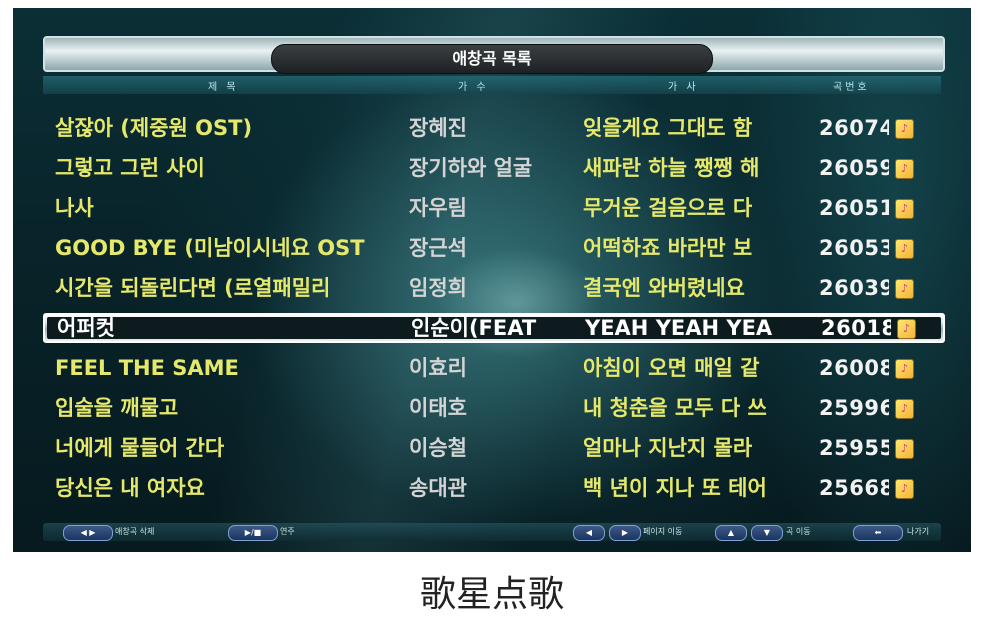 The height and width of the screenshot is (617, 984). Describe the element at coordinates (117, 408) in the screenshot. I see `song-title: 입술을 깨물고` at that location.